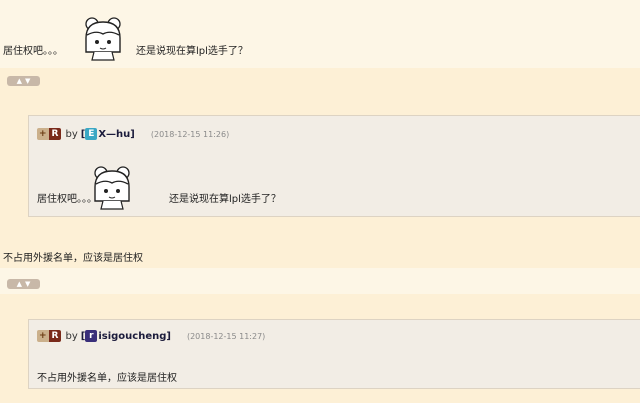  What do you see at coordinates (320, 281) in the screenshot?
I see `post-2-band` at bounding box center [320, 281].